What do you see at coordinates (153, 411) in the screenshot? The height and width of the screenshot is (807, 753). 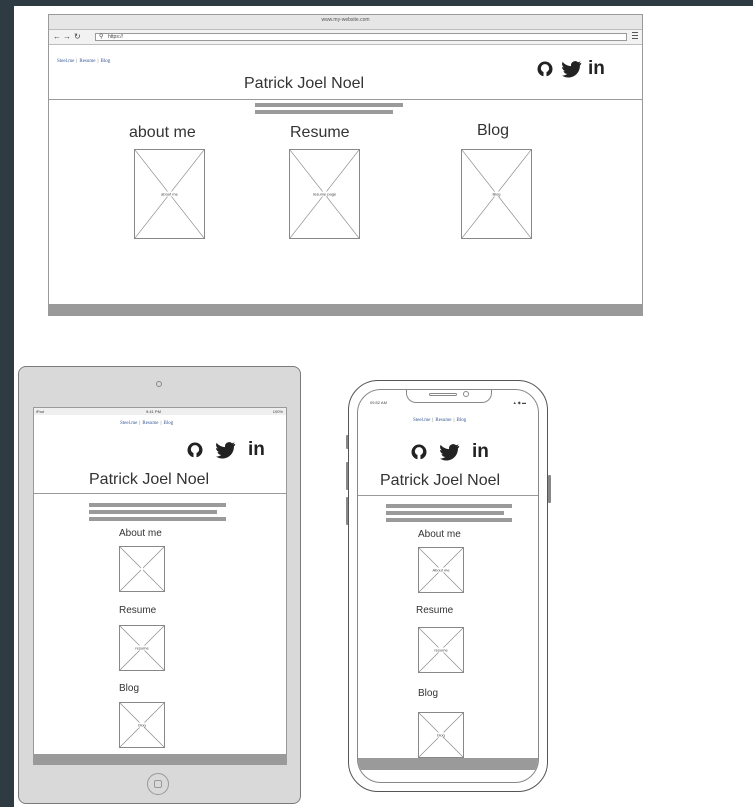 I see `status-time: 9:41 PM` at bounding box center [153, 411].